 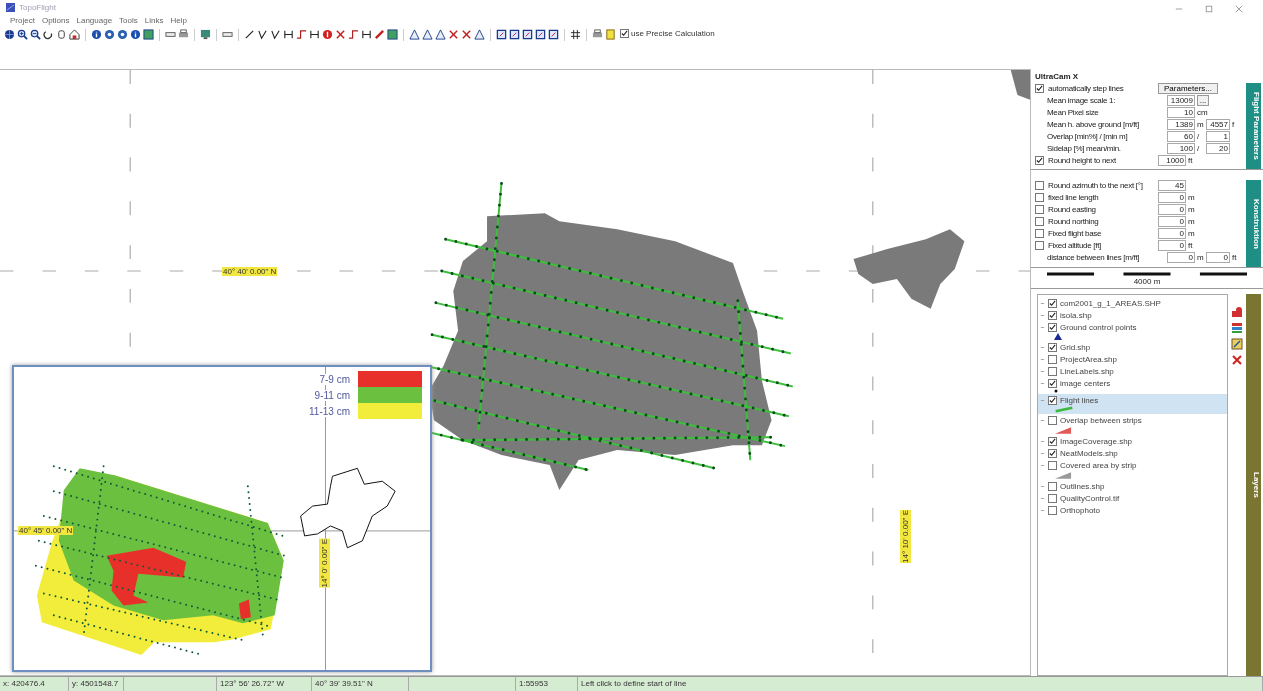 What do you see at coordinates (205, 34) in the screenshot?
I see `monitor-icon` at bounding box center [205, 34].